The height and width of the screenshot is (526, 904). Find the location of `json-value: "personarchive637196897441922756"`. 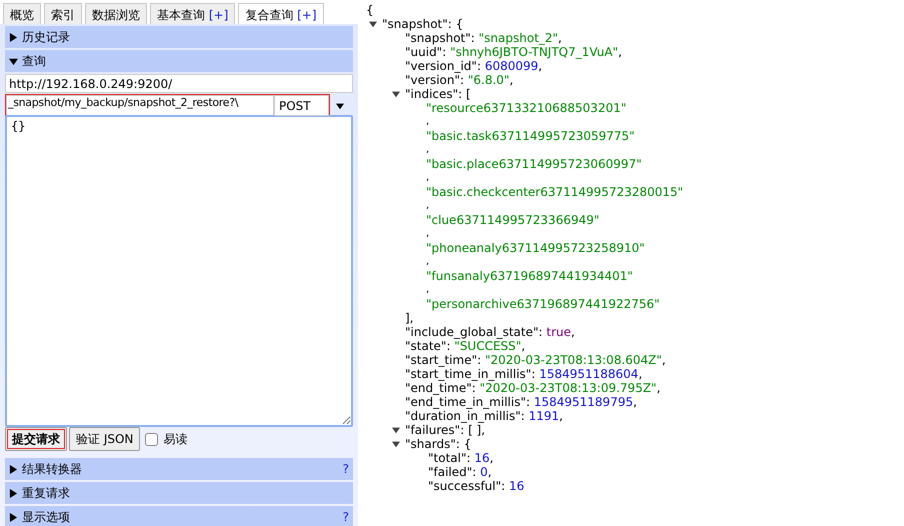

json-value: "personarchive637196897441922756" is located at coordinates (543, 304).